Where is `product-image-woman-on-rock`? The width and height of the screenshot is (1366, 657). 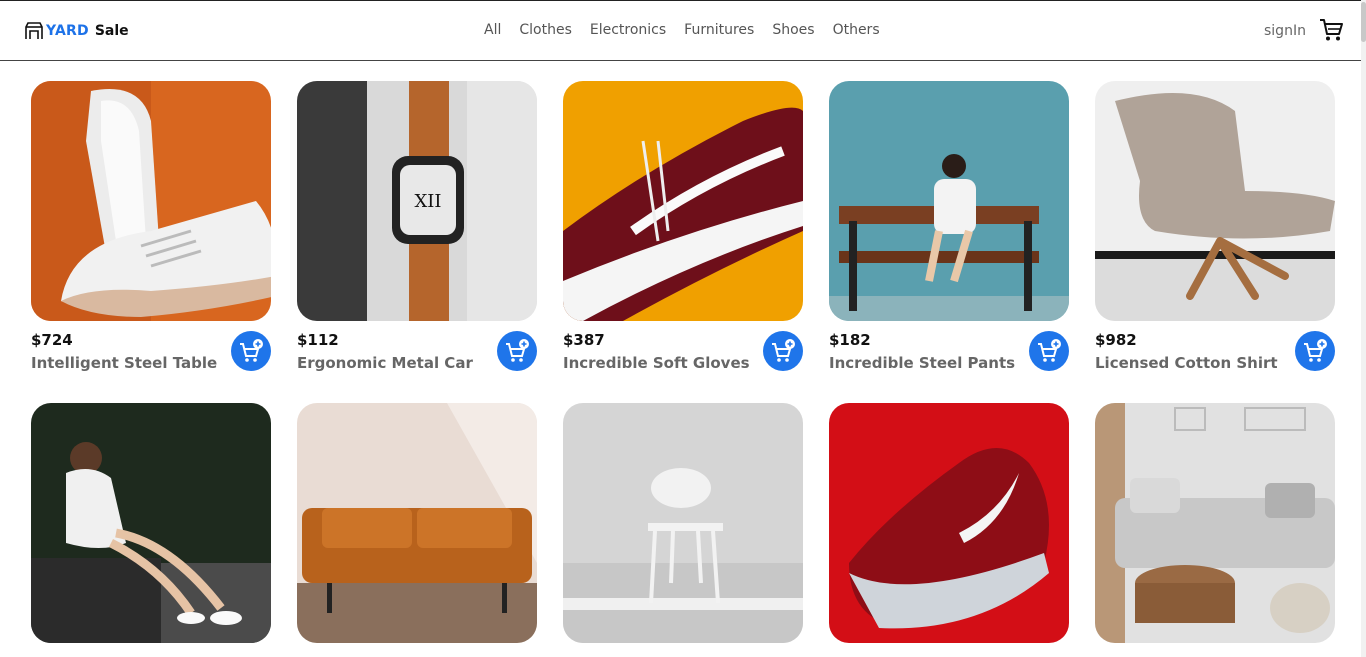
product-image-woman-on-rock is located at coordinates (151, 523).